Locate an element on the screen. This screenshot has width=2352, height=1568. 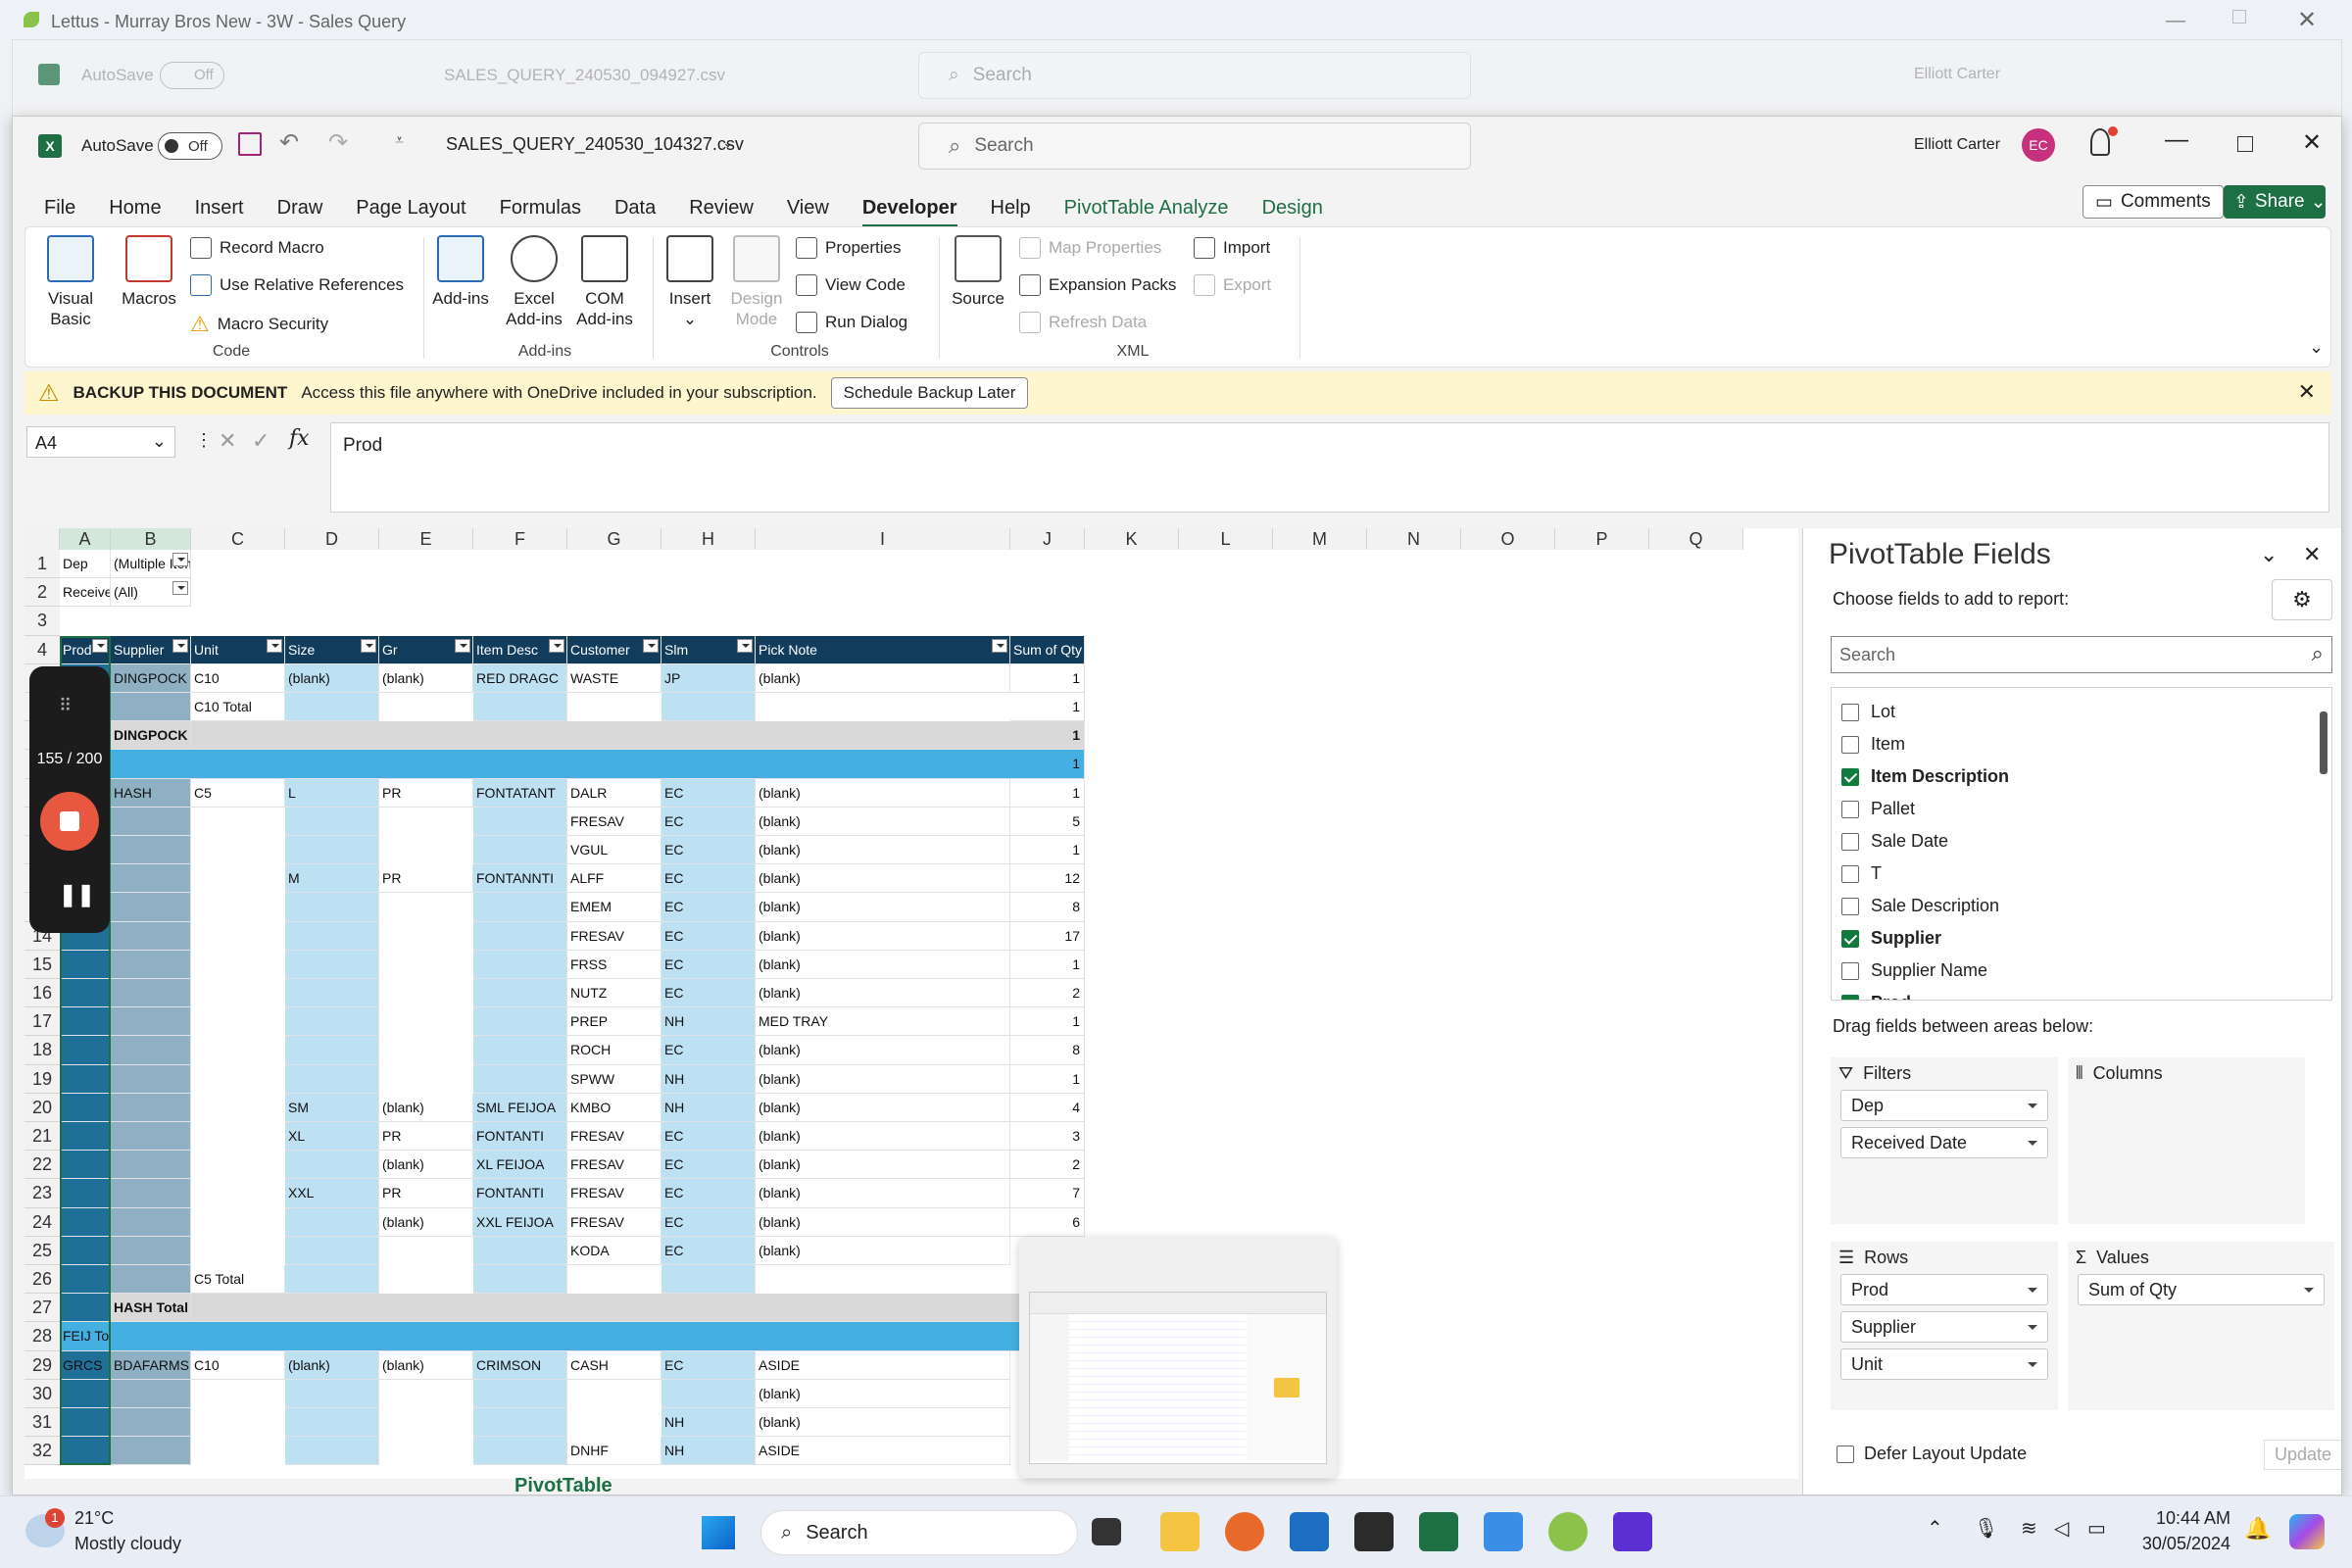
grid-cell: FEIJ Total is located at coordinates (85, 1336).